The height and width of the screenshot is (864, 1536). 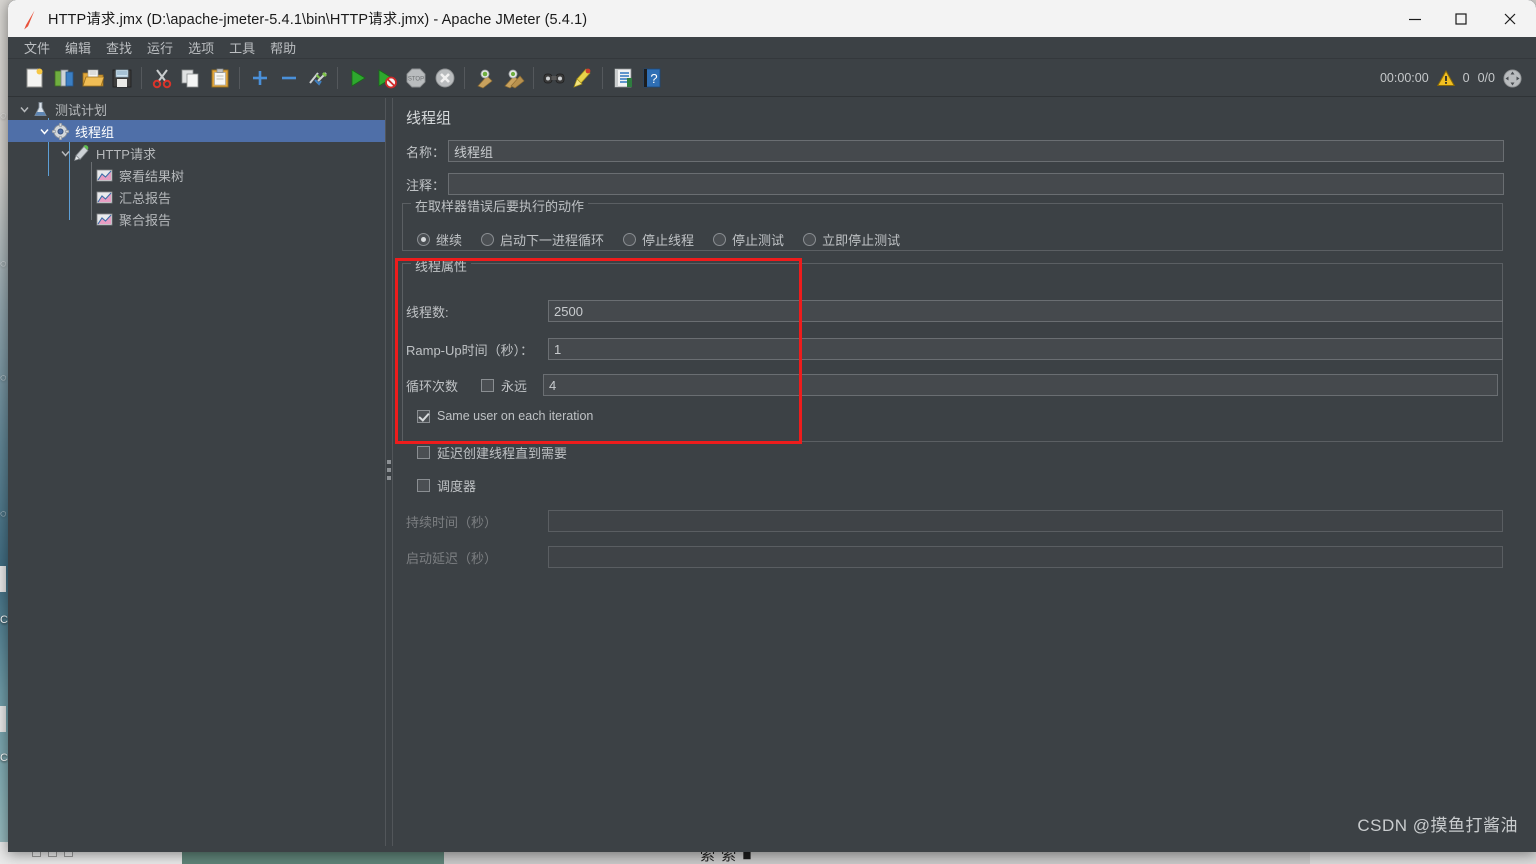 I want to click on tree-node-thread-group: 线程组, so click(x=196, y=131).